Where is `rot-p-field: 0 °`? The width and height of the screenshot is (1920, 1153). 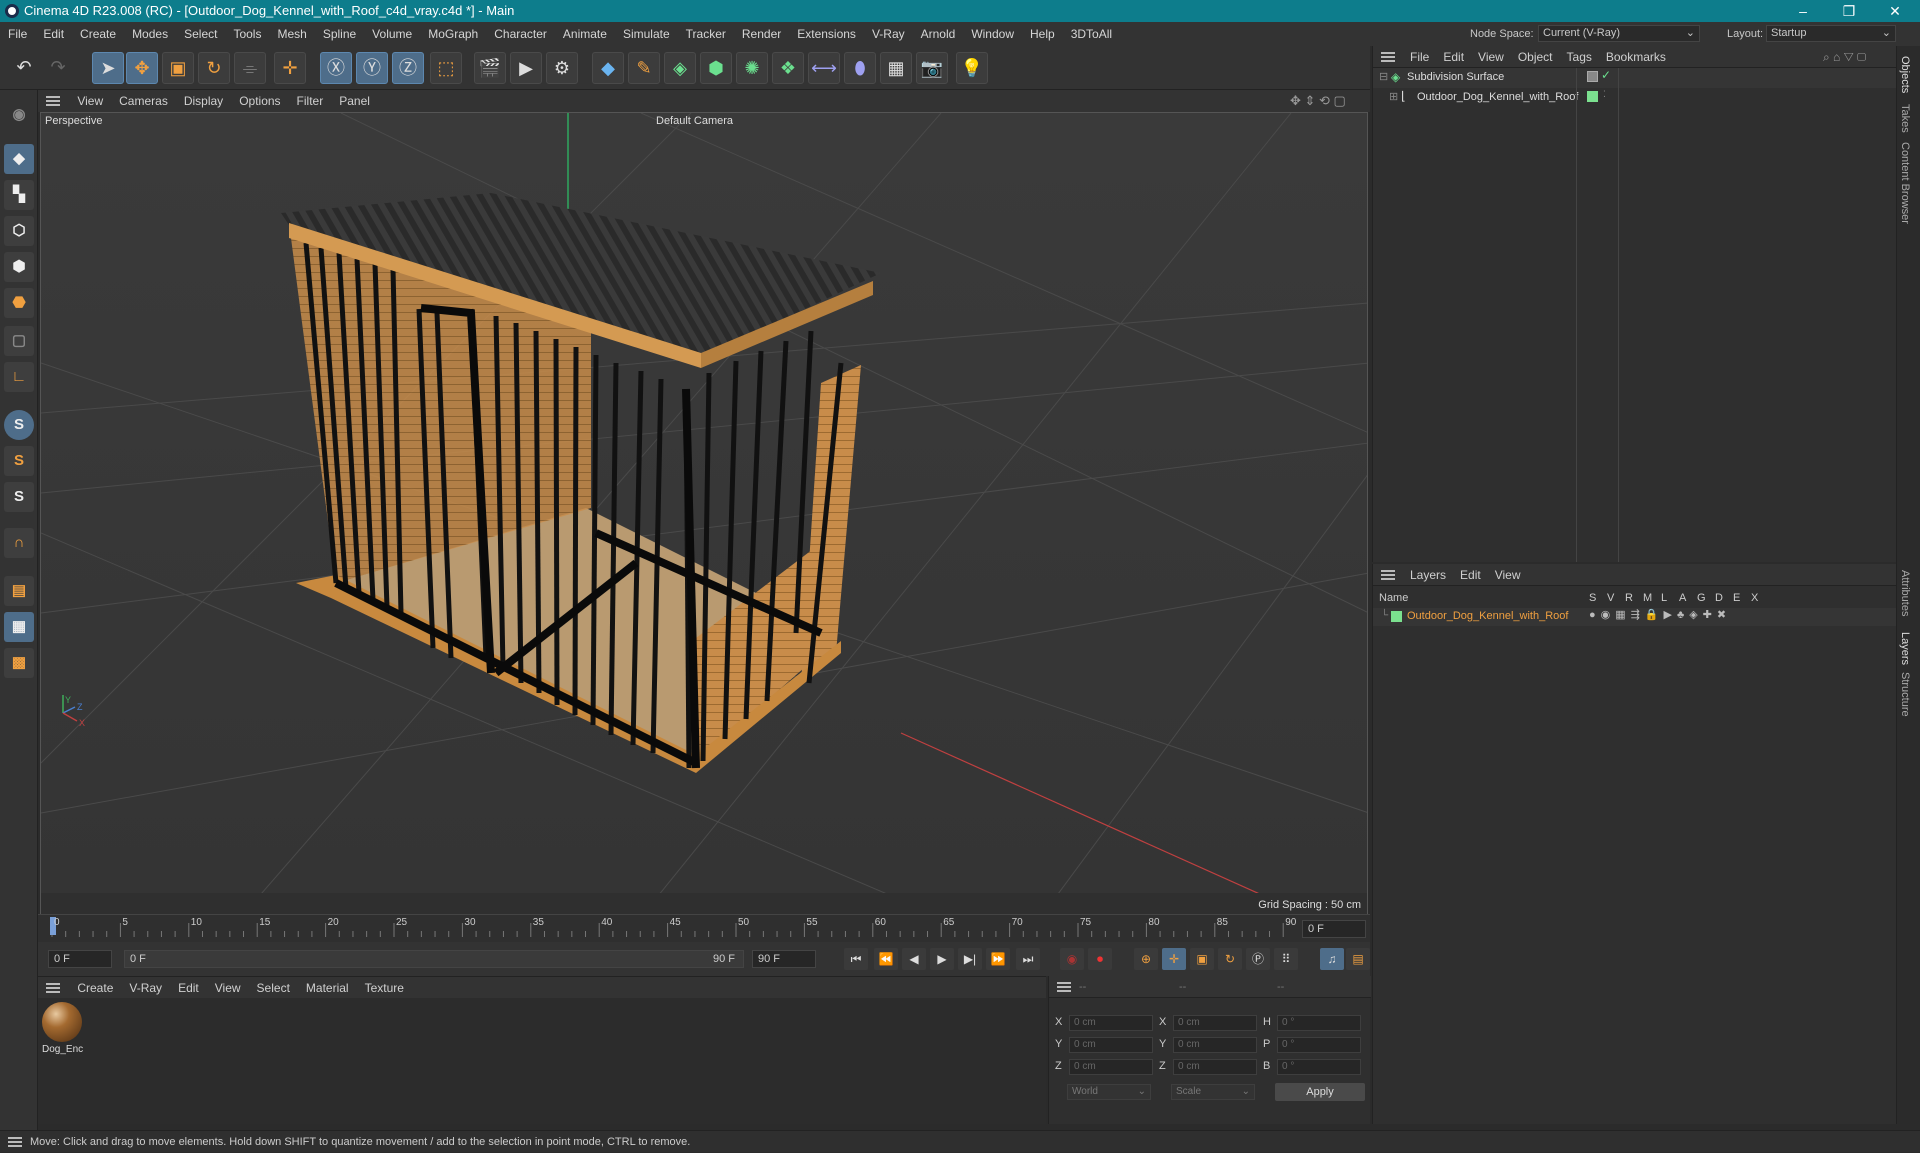
rot-p-field: 0 ° is located at coordinates (1319, 1045).